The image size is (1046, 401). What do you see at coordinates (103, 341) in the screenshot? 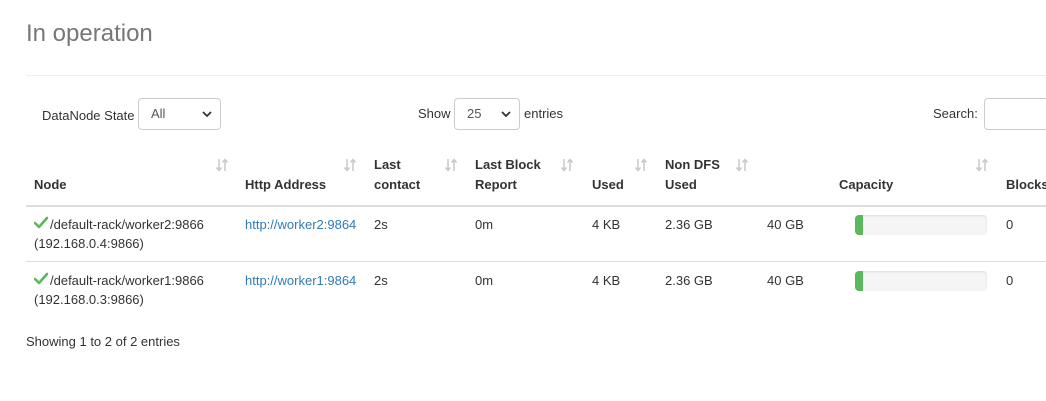
I see `table-info: Showing 1 to 2 of 2 entries` at bounding box center [103, 341].